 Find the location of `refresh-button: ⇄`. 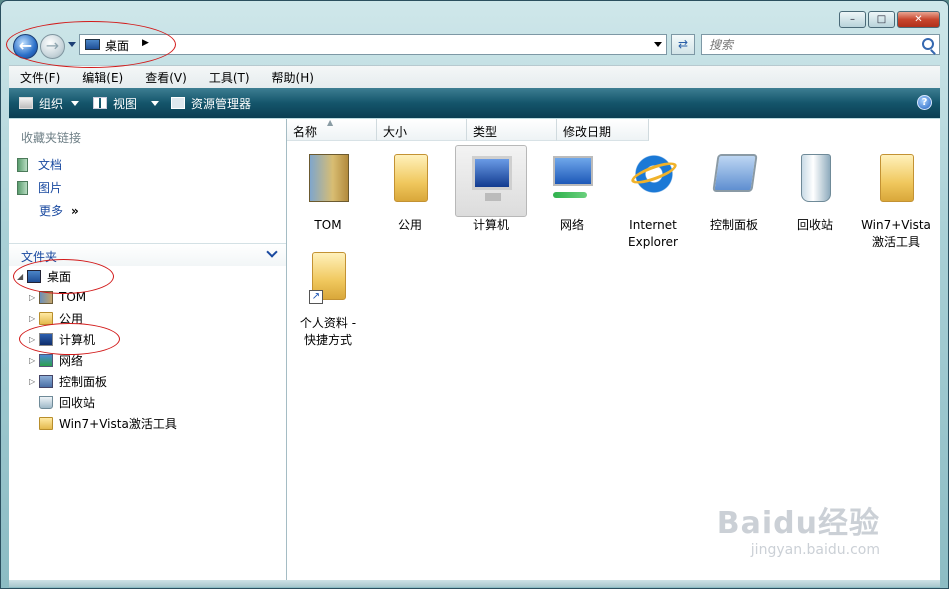

refresh-button: ⇄ is located at coordinates (683, 44).